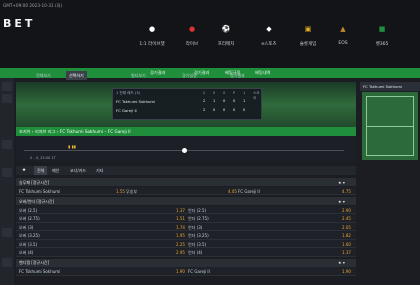 The height and width of the screenshot is (285, 420). What do you see at coordinates (346, 235) in the screenshot?
I see `odds-value: 1.82` at bounding box center [346, 235].